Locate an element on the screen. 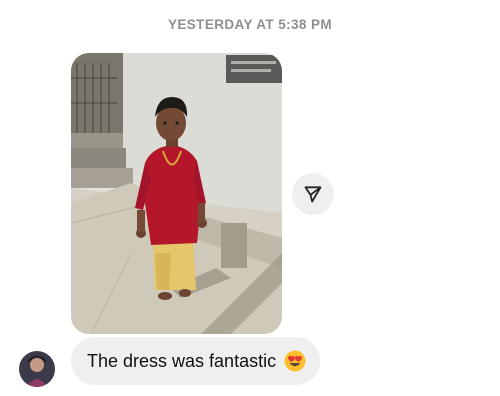  heart-eyes-emoji-icon is located at coordinates (295, 361).